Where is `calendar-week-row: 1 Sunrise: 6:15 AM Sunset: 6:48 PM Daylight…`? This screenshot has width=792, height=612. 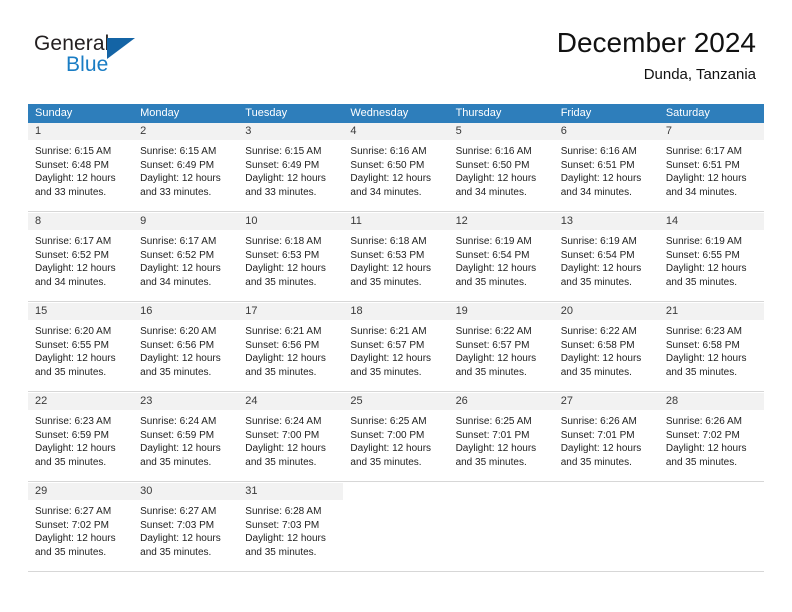
calendar-week-row: 1 Sunrise: 6:15 AM Sunset: 6:48 PM Daylight… is located at coordinates (396, 167).